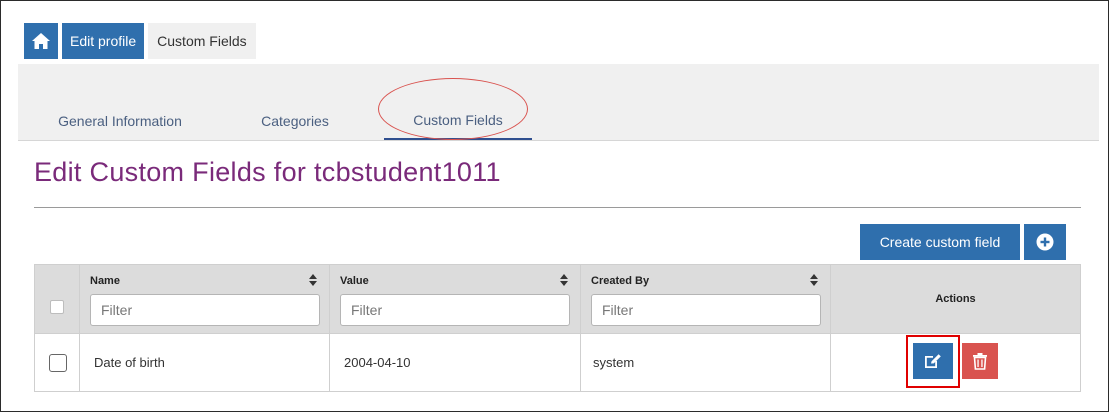 This screenshot has width=1109, height=412. I want to click on cell-created-by: system, so click(706, 362).